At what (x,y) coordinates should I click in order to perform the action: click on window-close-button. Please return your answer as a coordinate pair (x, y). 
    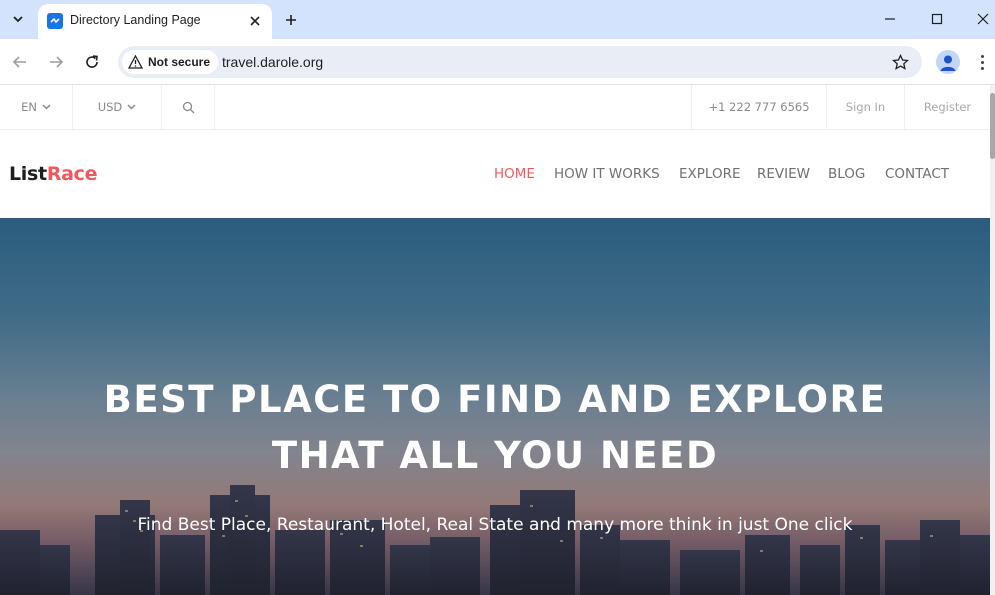
    Looking at the image, I should click on (982, 19).